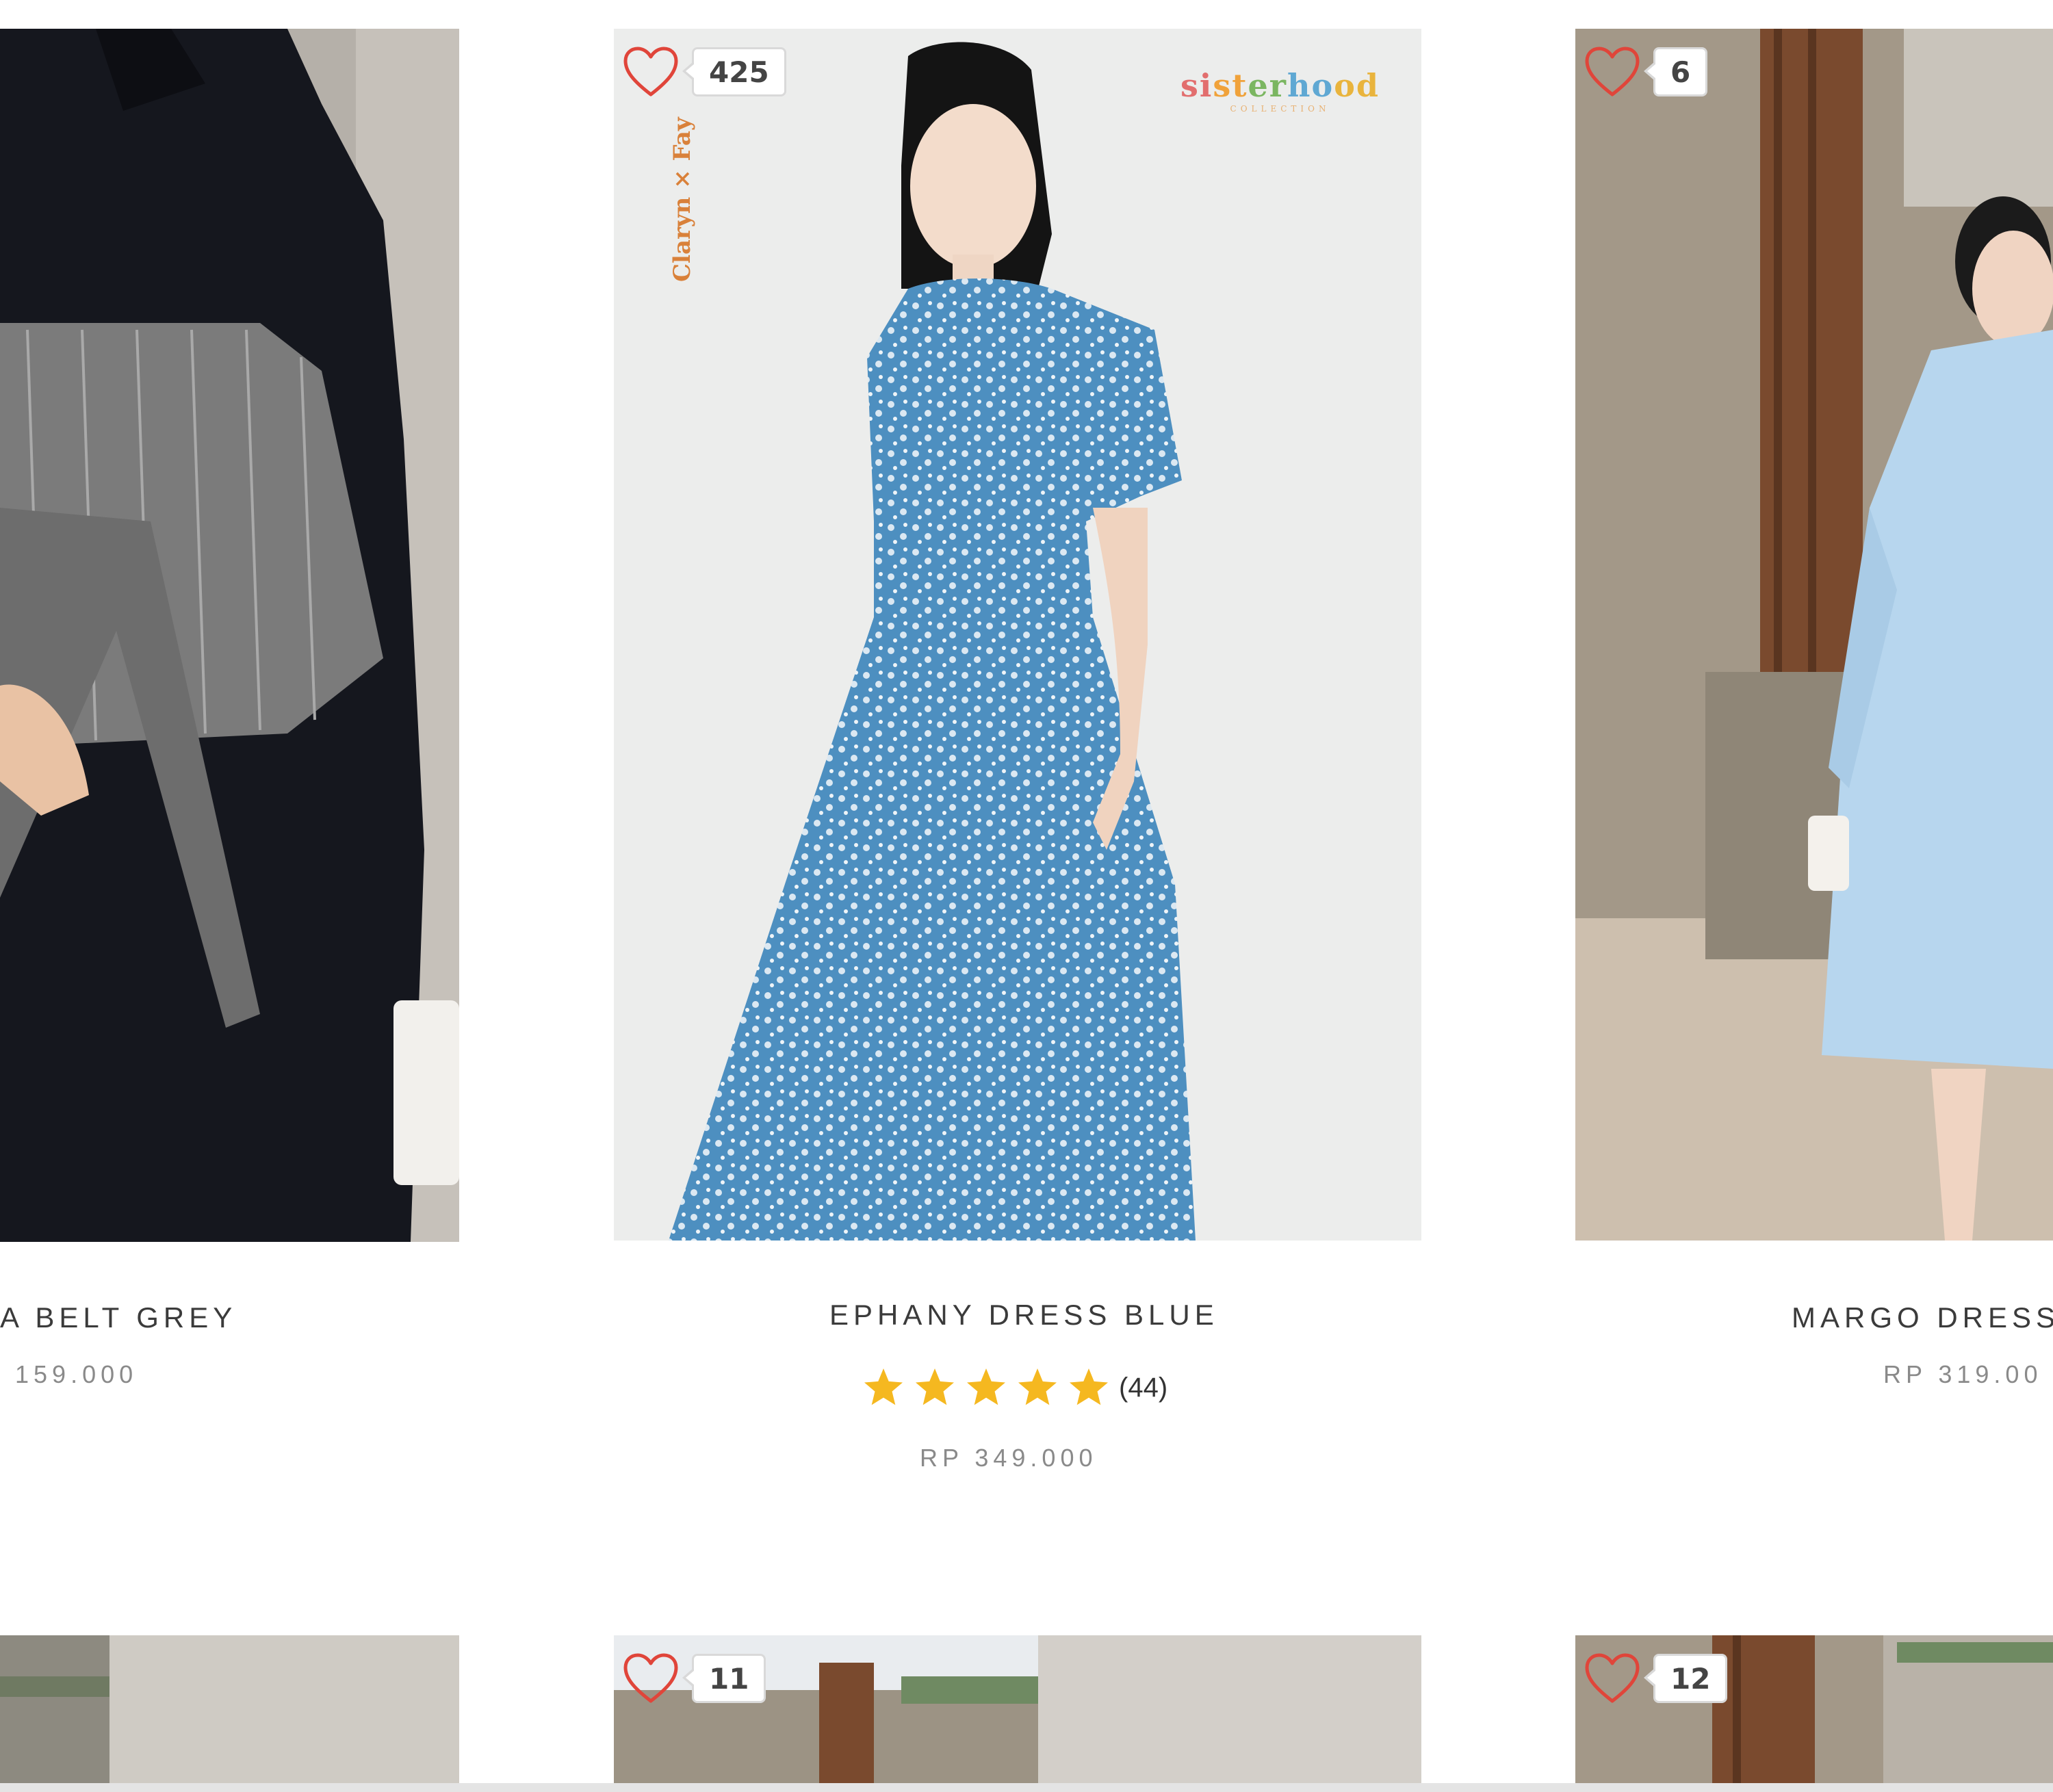  I want to click on wishlist-count: 12, so click(1685, 1679).